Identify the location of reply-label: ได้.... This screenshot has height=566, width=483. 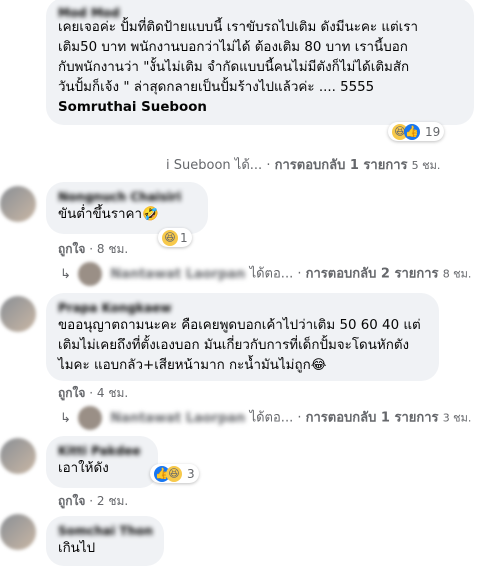
(248, 165).